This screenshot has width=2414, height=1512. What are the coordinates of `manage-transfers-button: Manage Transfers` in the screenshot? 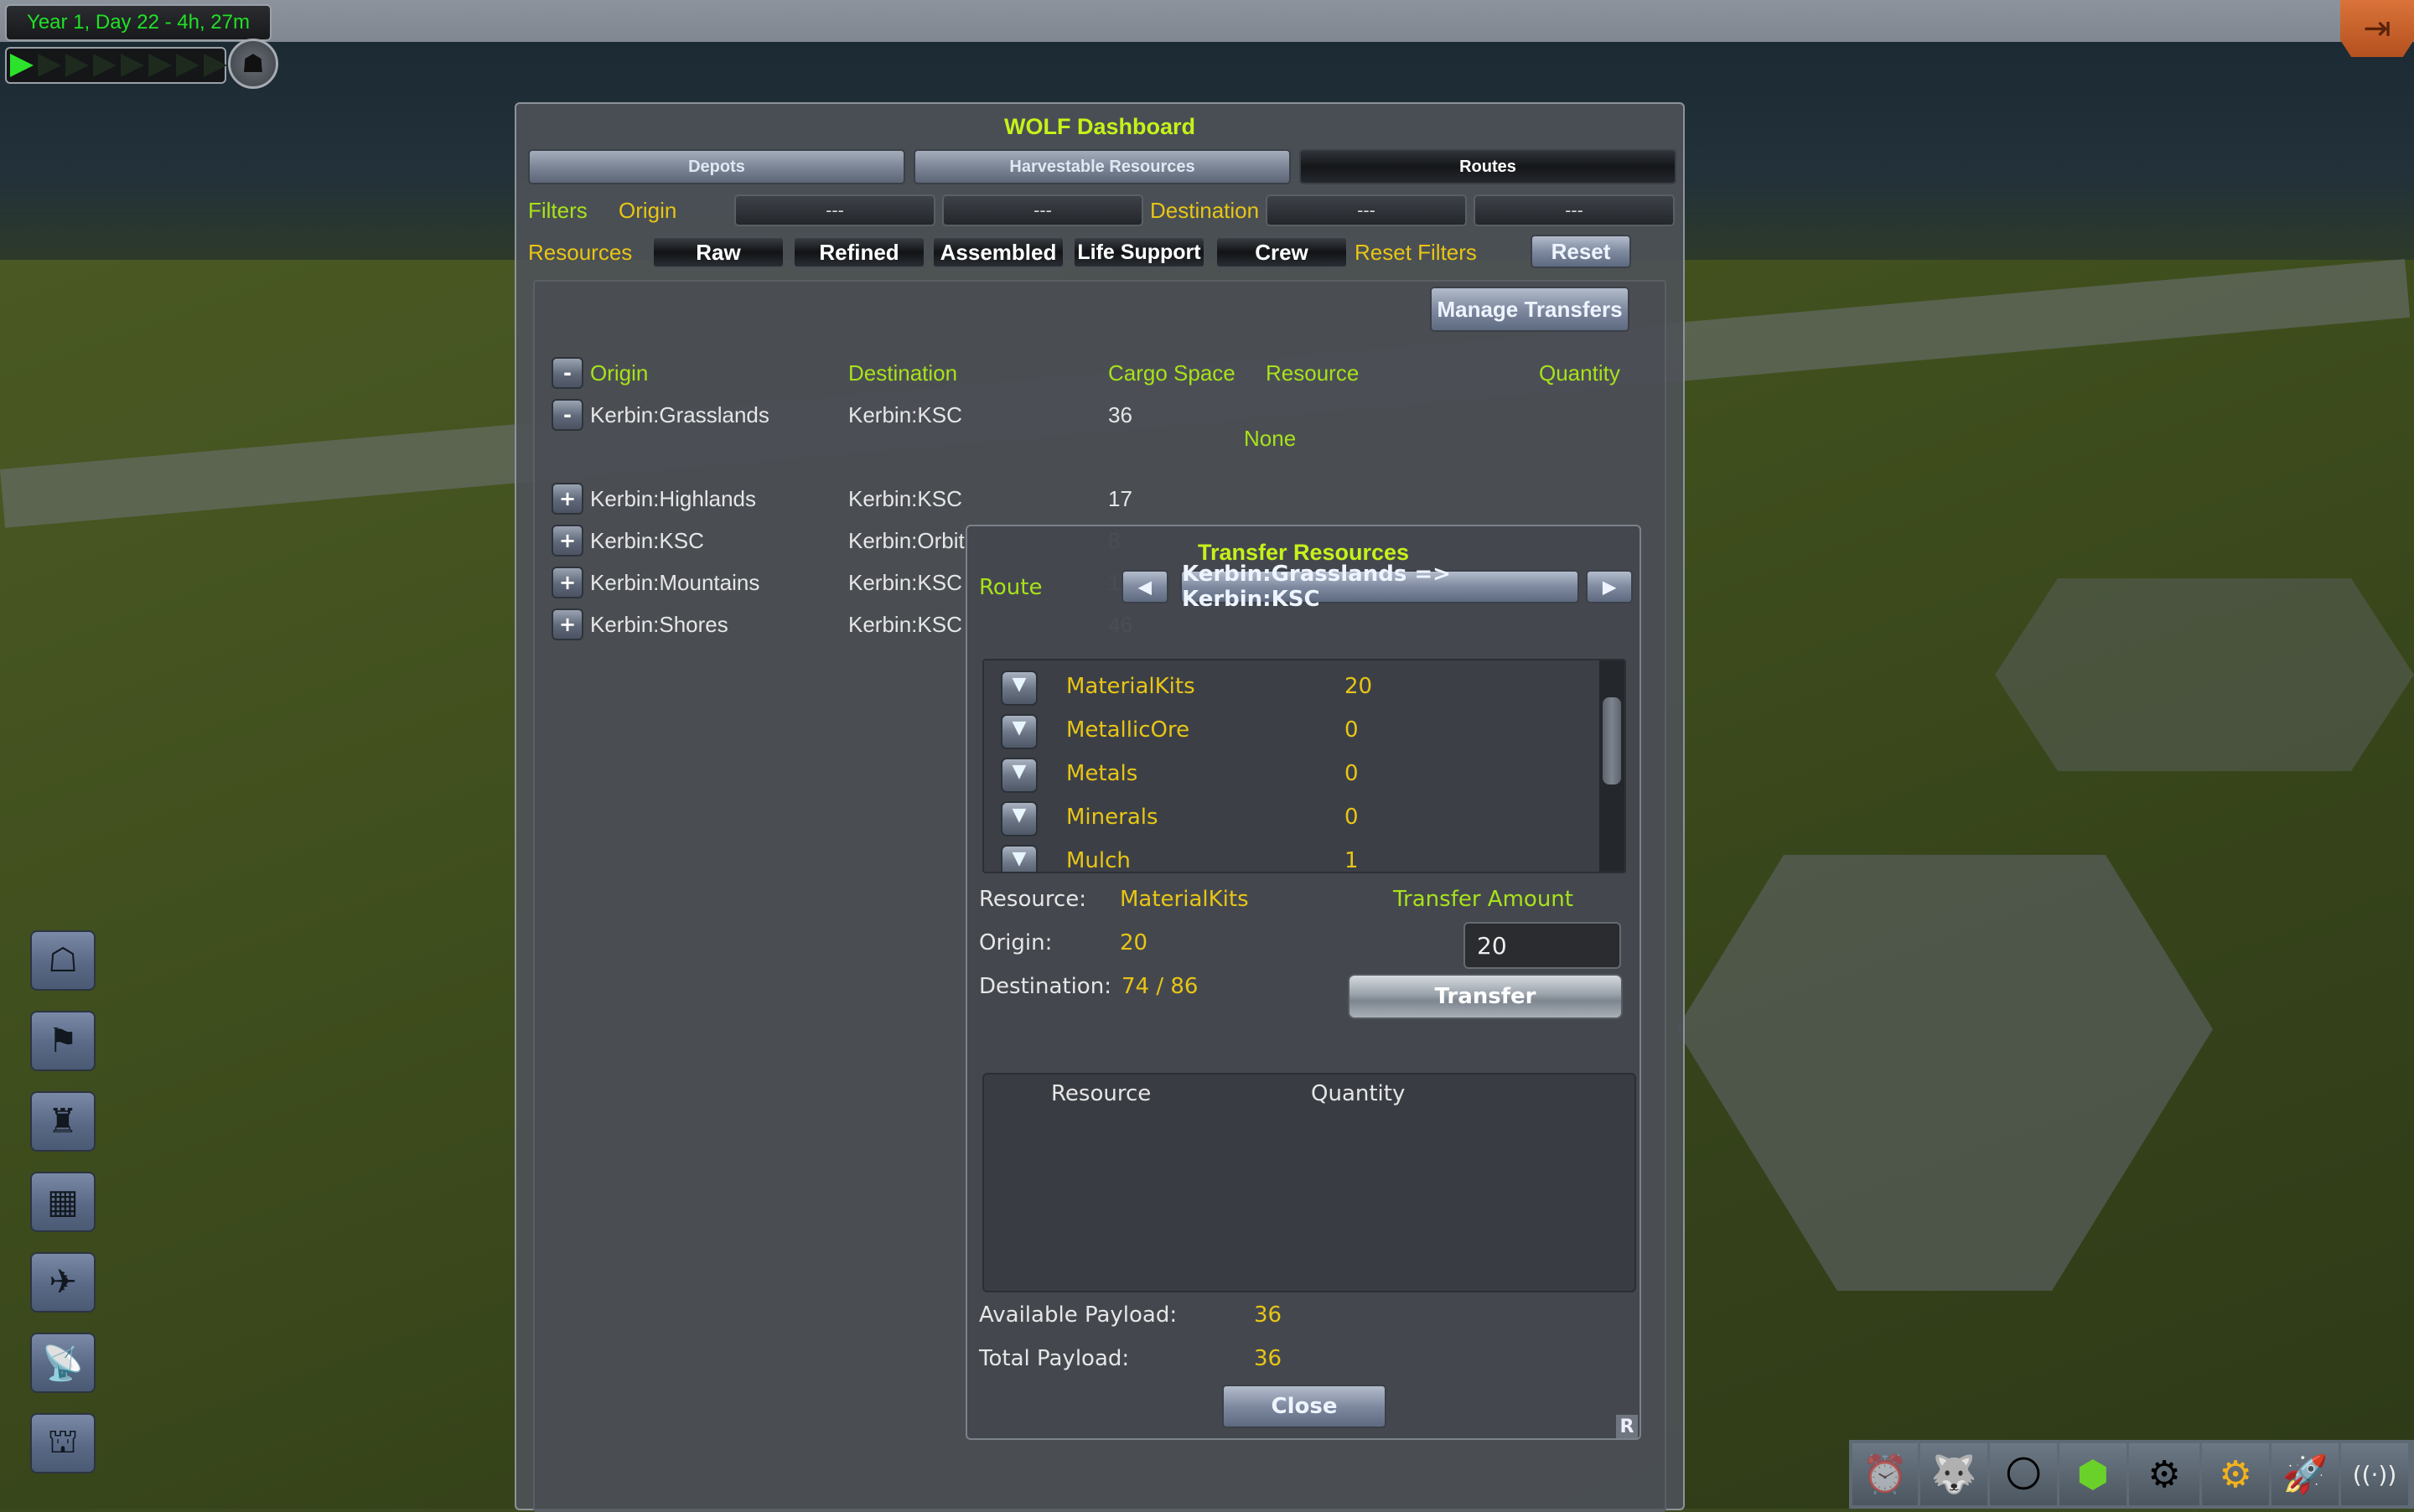 It's located at (1530, 309).